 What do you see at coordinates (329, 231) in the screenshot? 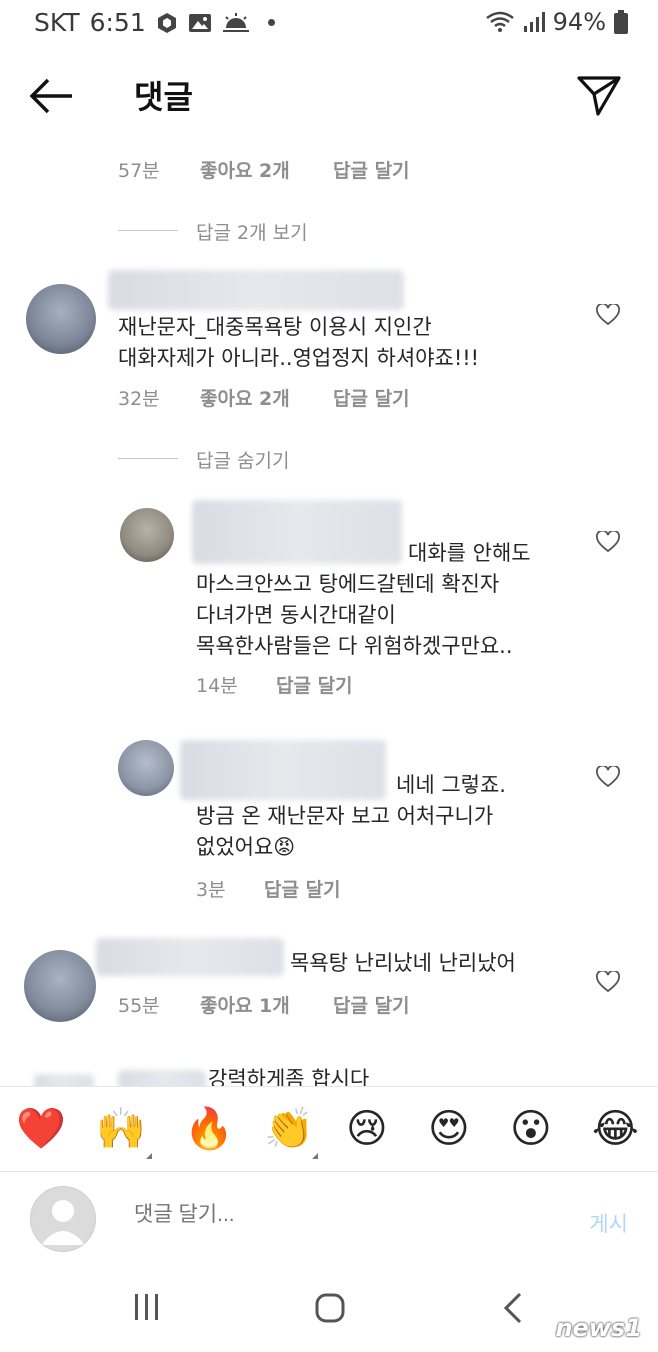
I see `view-replies-row: 답글 2개 보기` at bounding box center [329, 231].